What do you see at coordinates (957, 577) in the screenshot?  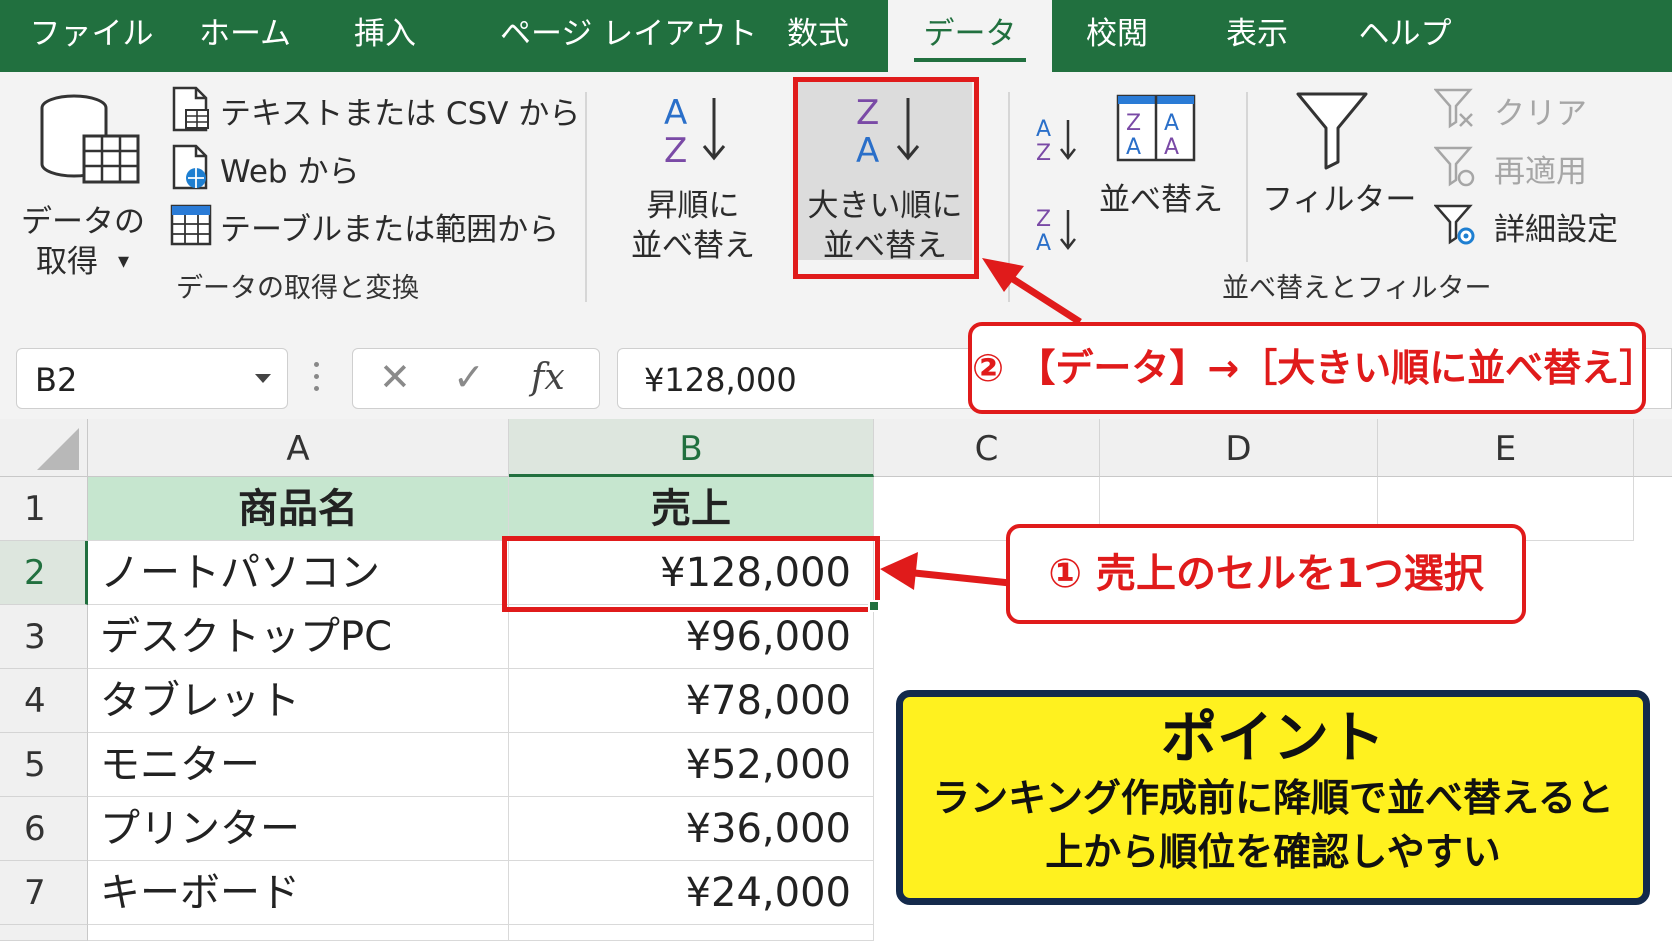 I see `arrow-to-cell` at bounding box center [957, 577].